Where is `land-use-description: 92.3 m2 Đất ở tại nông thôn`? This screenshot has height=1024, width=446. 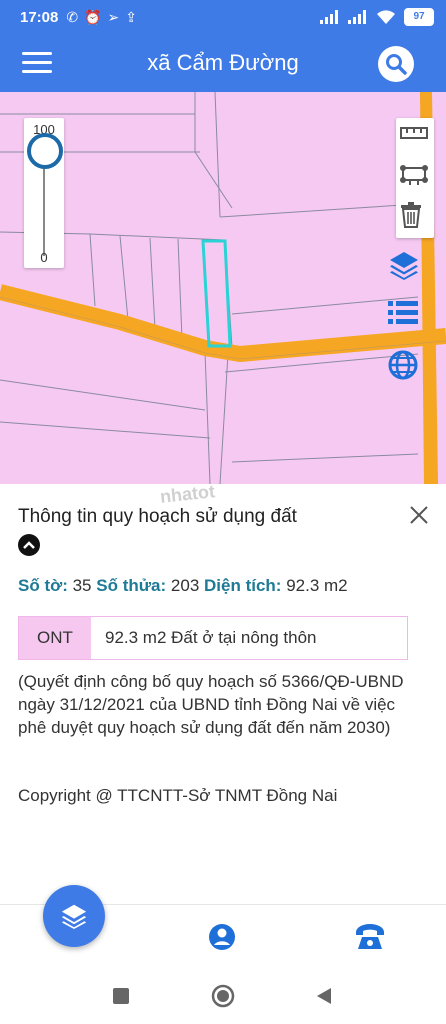
land-use-description: 92.3 m2 Đất ở tại nông thôn is located at coordinates (211, 637).